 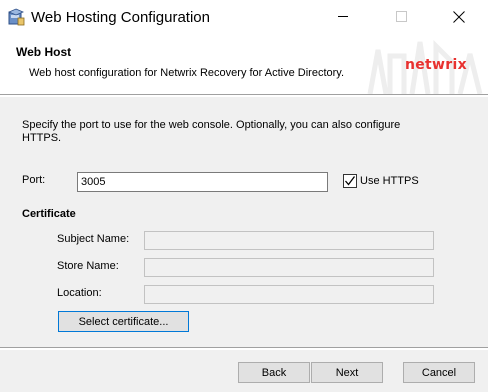 I want to click on maximize-icon, so click(x=401, y=18).